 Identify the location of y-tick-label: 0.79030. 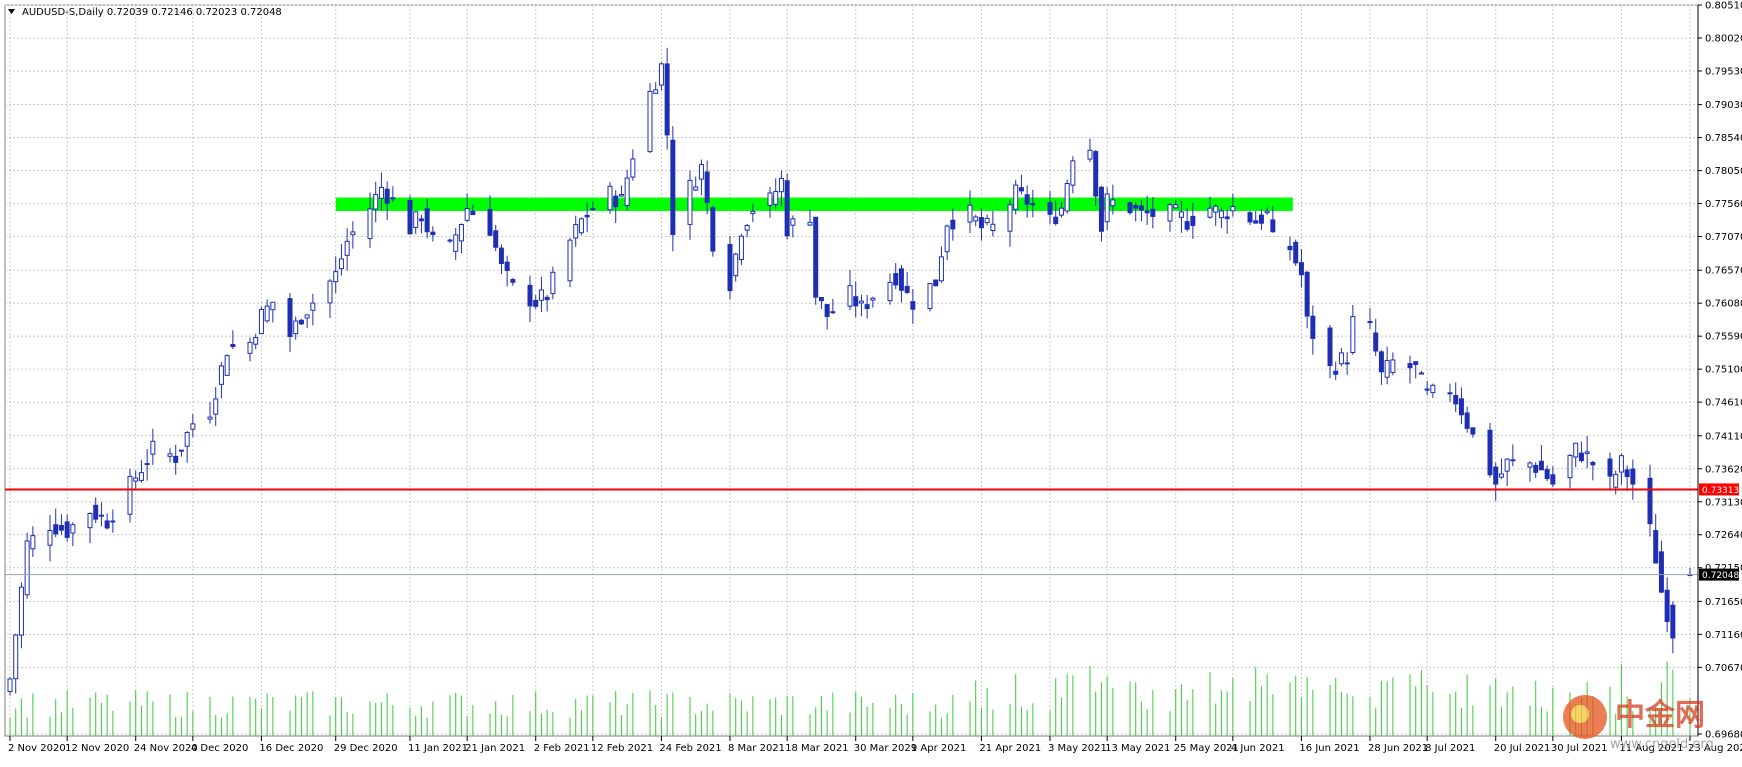
(1723, 105).